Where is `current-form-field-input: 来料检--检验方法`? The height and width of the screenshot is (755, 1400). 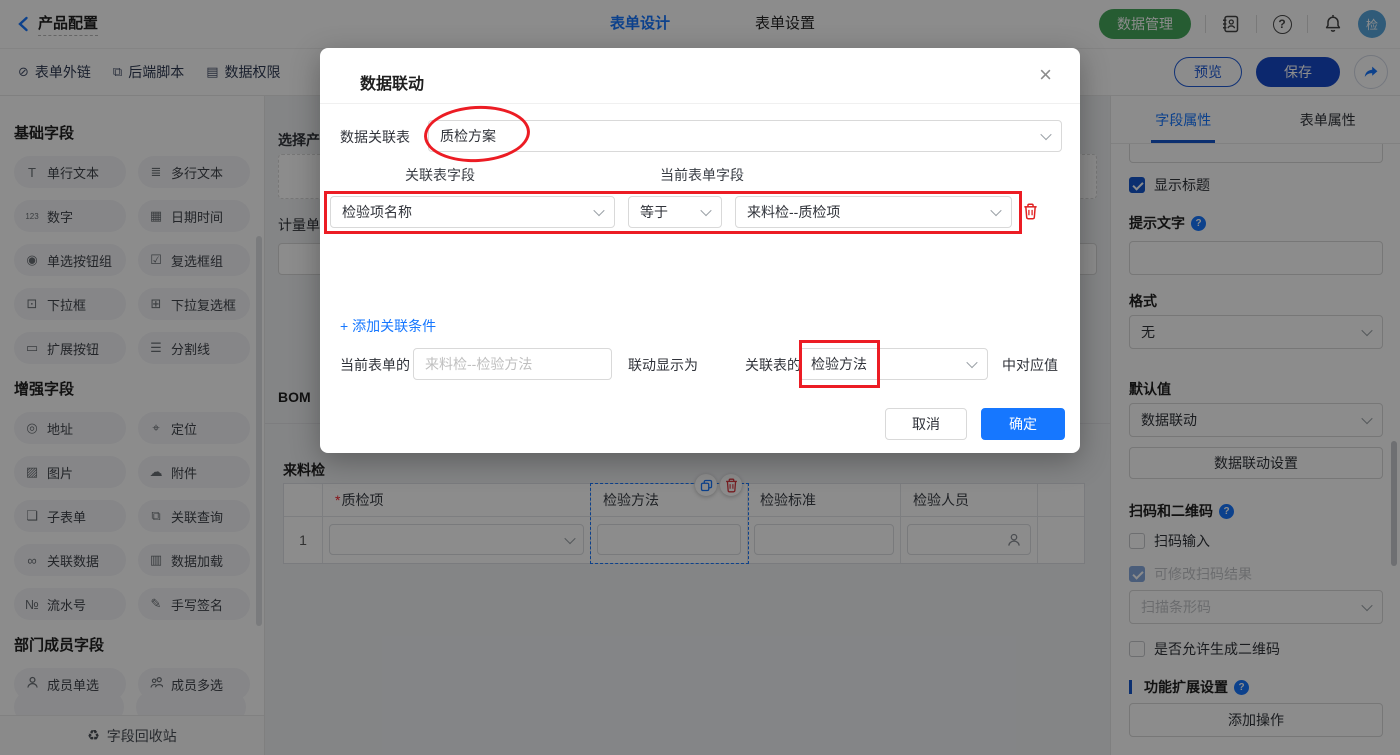 current-form-field-input: 来料检--检验方法 is located at coordinates (512, 364).